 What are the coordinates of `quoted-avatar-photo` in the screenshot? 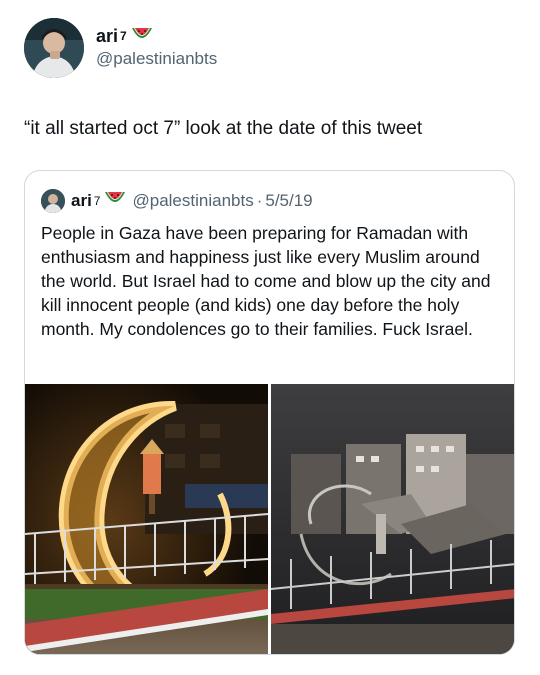 It's located at (53, 201).